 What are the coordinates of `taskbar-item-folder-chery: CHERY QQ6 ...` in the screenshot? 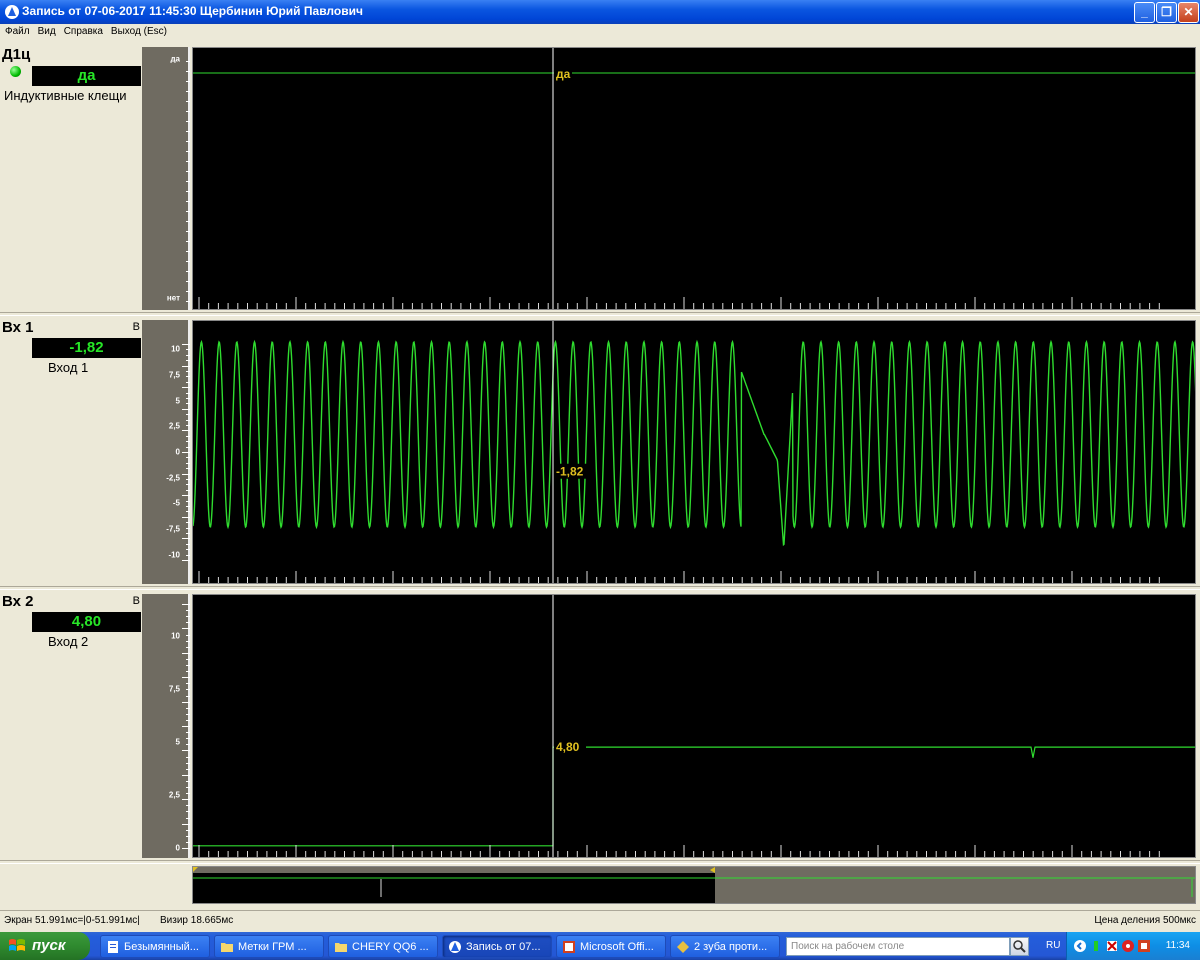 It's located at (383, 946).